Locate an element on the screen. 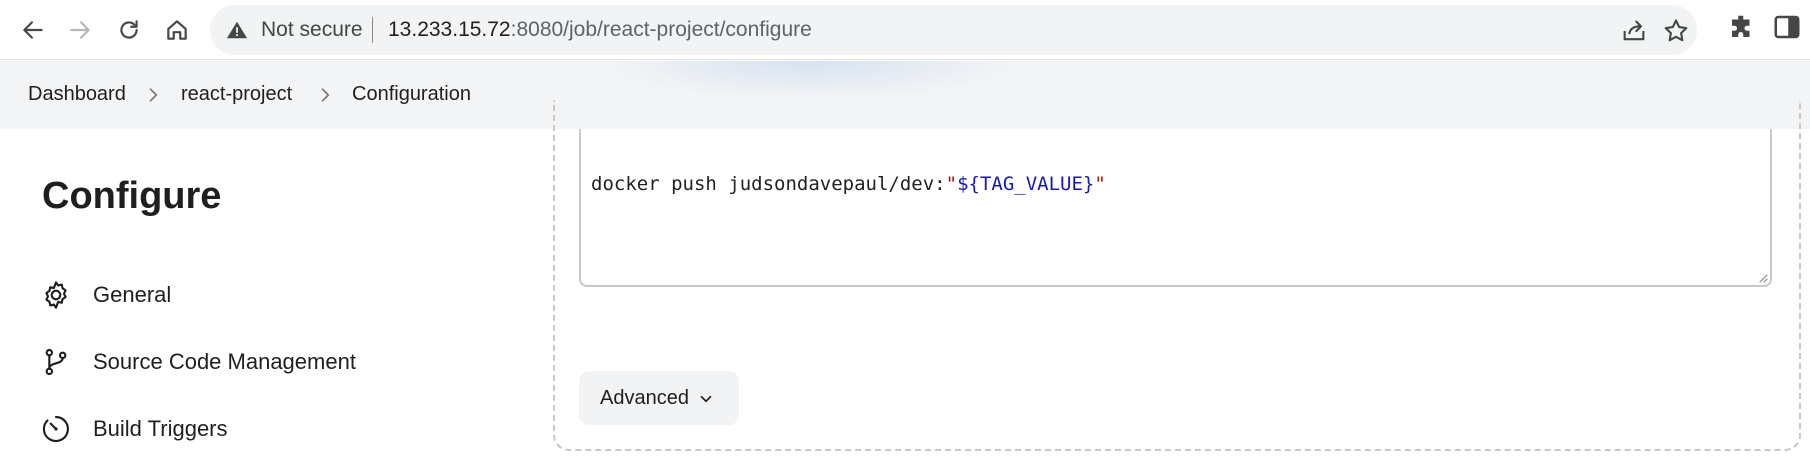 The height and width of the screenshot is (468, 1810). string-quote-open: " is located at coordinates (951, 184).